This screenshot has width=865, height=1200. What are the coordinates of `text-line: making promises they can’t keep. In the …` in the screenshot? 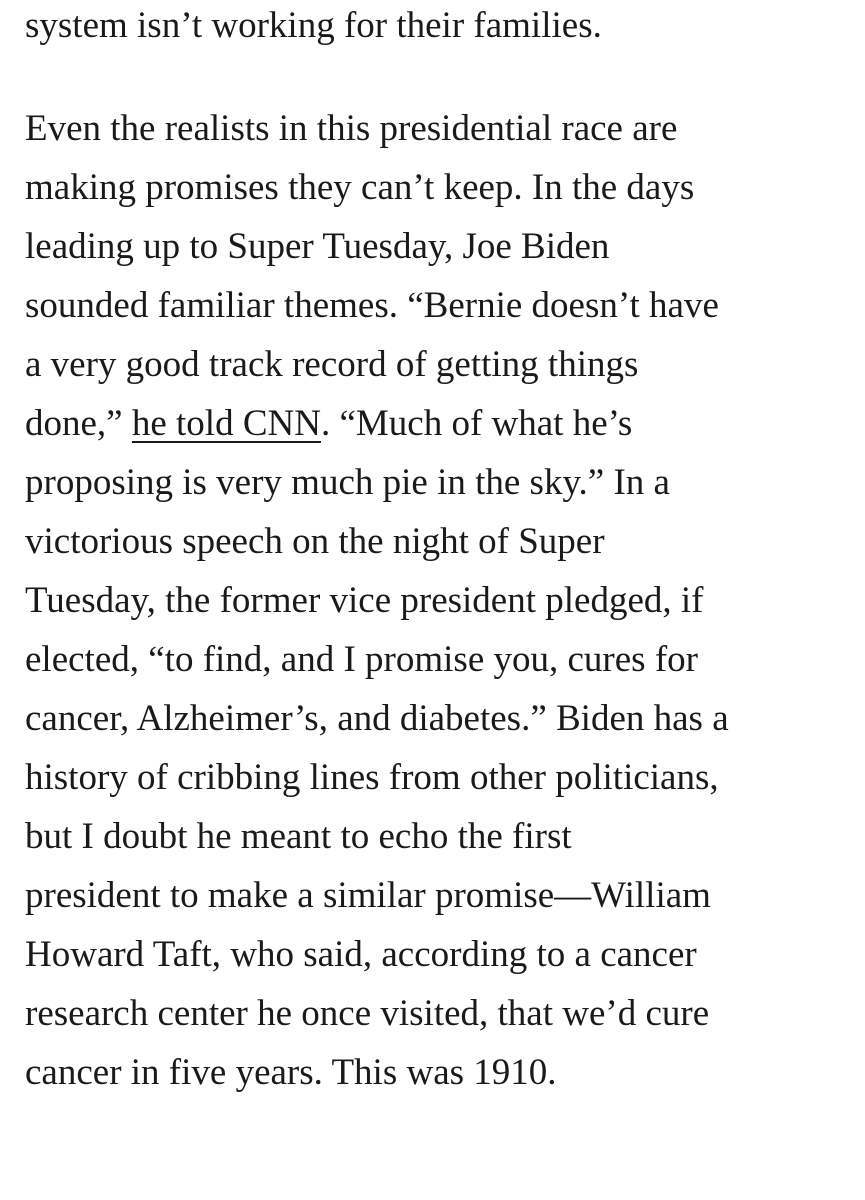 It's located at (360, 187).